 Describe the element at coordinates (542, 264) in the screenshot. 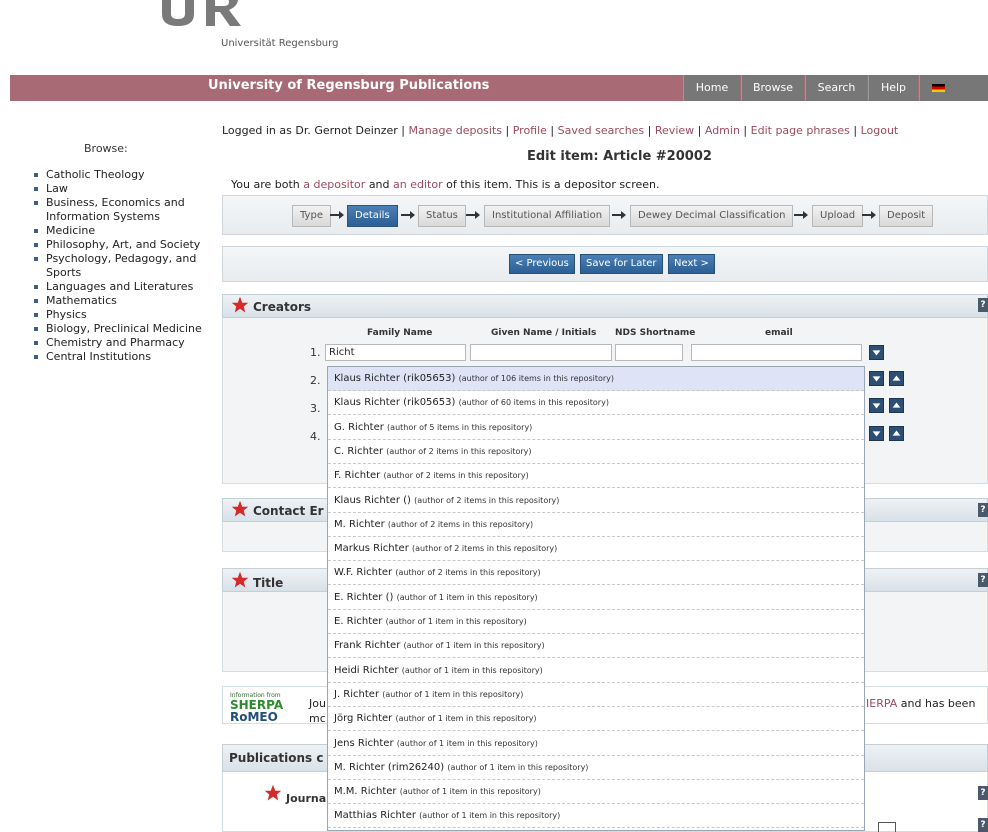

I see `previous-button: < Previous` at that location.